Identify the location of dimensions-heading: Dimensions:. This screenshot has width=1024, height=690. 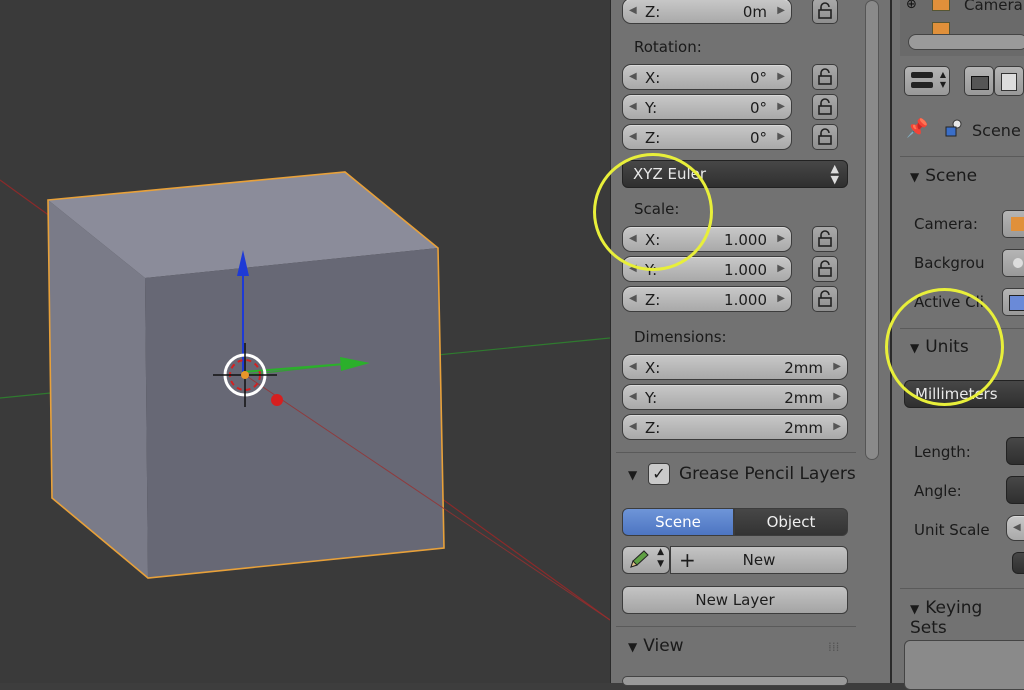
(680, 337).